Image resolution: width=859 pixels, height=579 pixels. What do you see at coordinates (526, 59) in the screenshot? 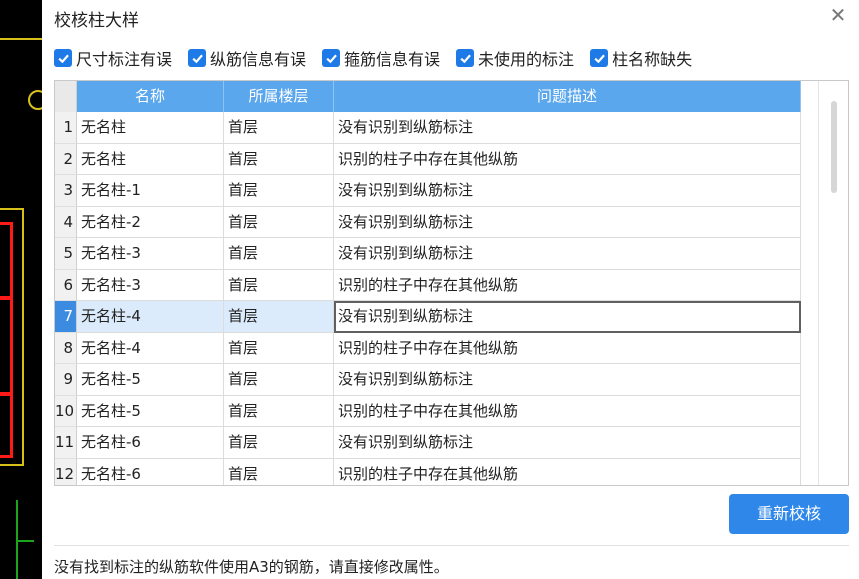
I see `filter-label: 未使用的标注` at bounding box center [526, 59].